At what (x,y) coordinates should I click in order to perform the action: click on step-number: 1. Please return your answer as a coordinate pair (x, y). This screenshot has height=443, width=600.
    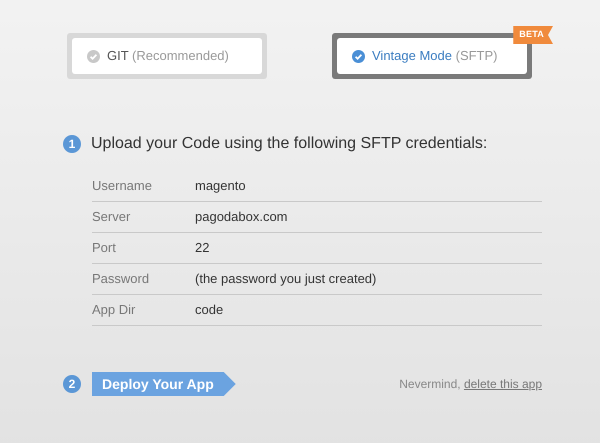
    Looking at the image, I should click on (72, 144).